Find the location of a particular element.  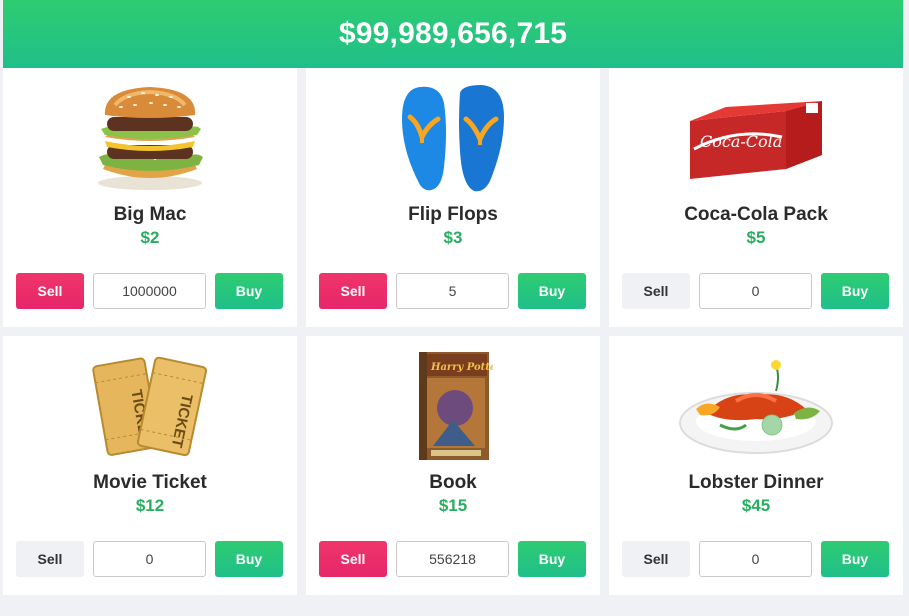

burger-image is located at coordinates (150, 138).